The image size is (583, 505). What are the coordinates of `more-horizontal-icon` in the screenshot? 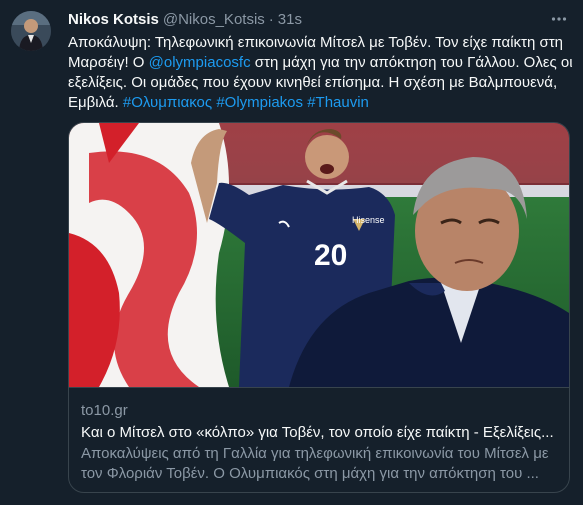 It's located at (559, 19).